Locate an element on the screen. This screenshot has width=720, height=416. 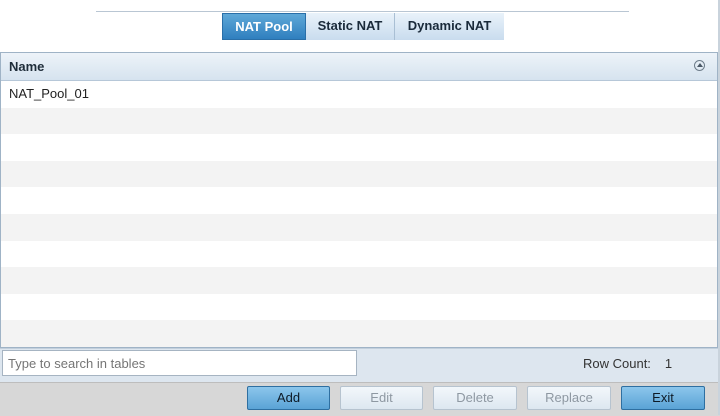
tab-divider-line is located at coordinates (362, 11).